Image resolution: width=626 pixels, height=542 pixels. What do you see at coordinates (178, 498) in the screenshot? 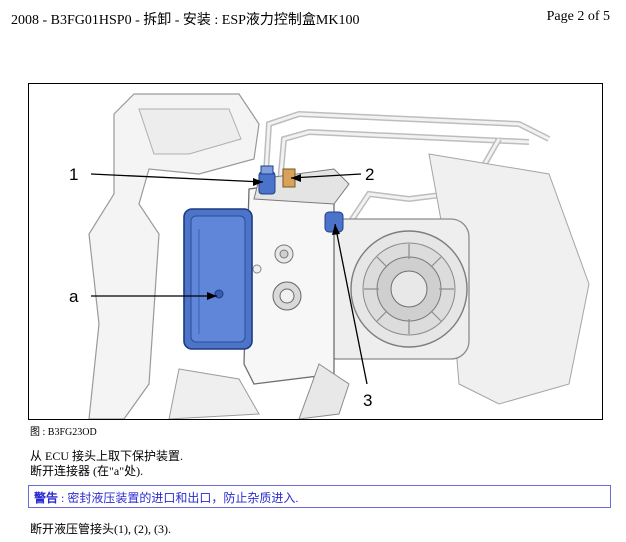
I see `warning-text: : 密封液压装置的进口和出口，防止杂质进入.` at bounding box center [178, 498].